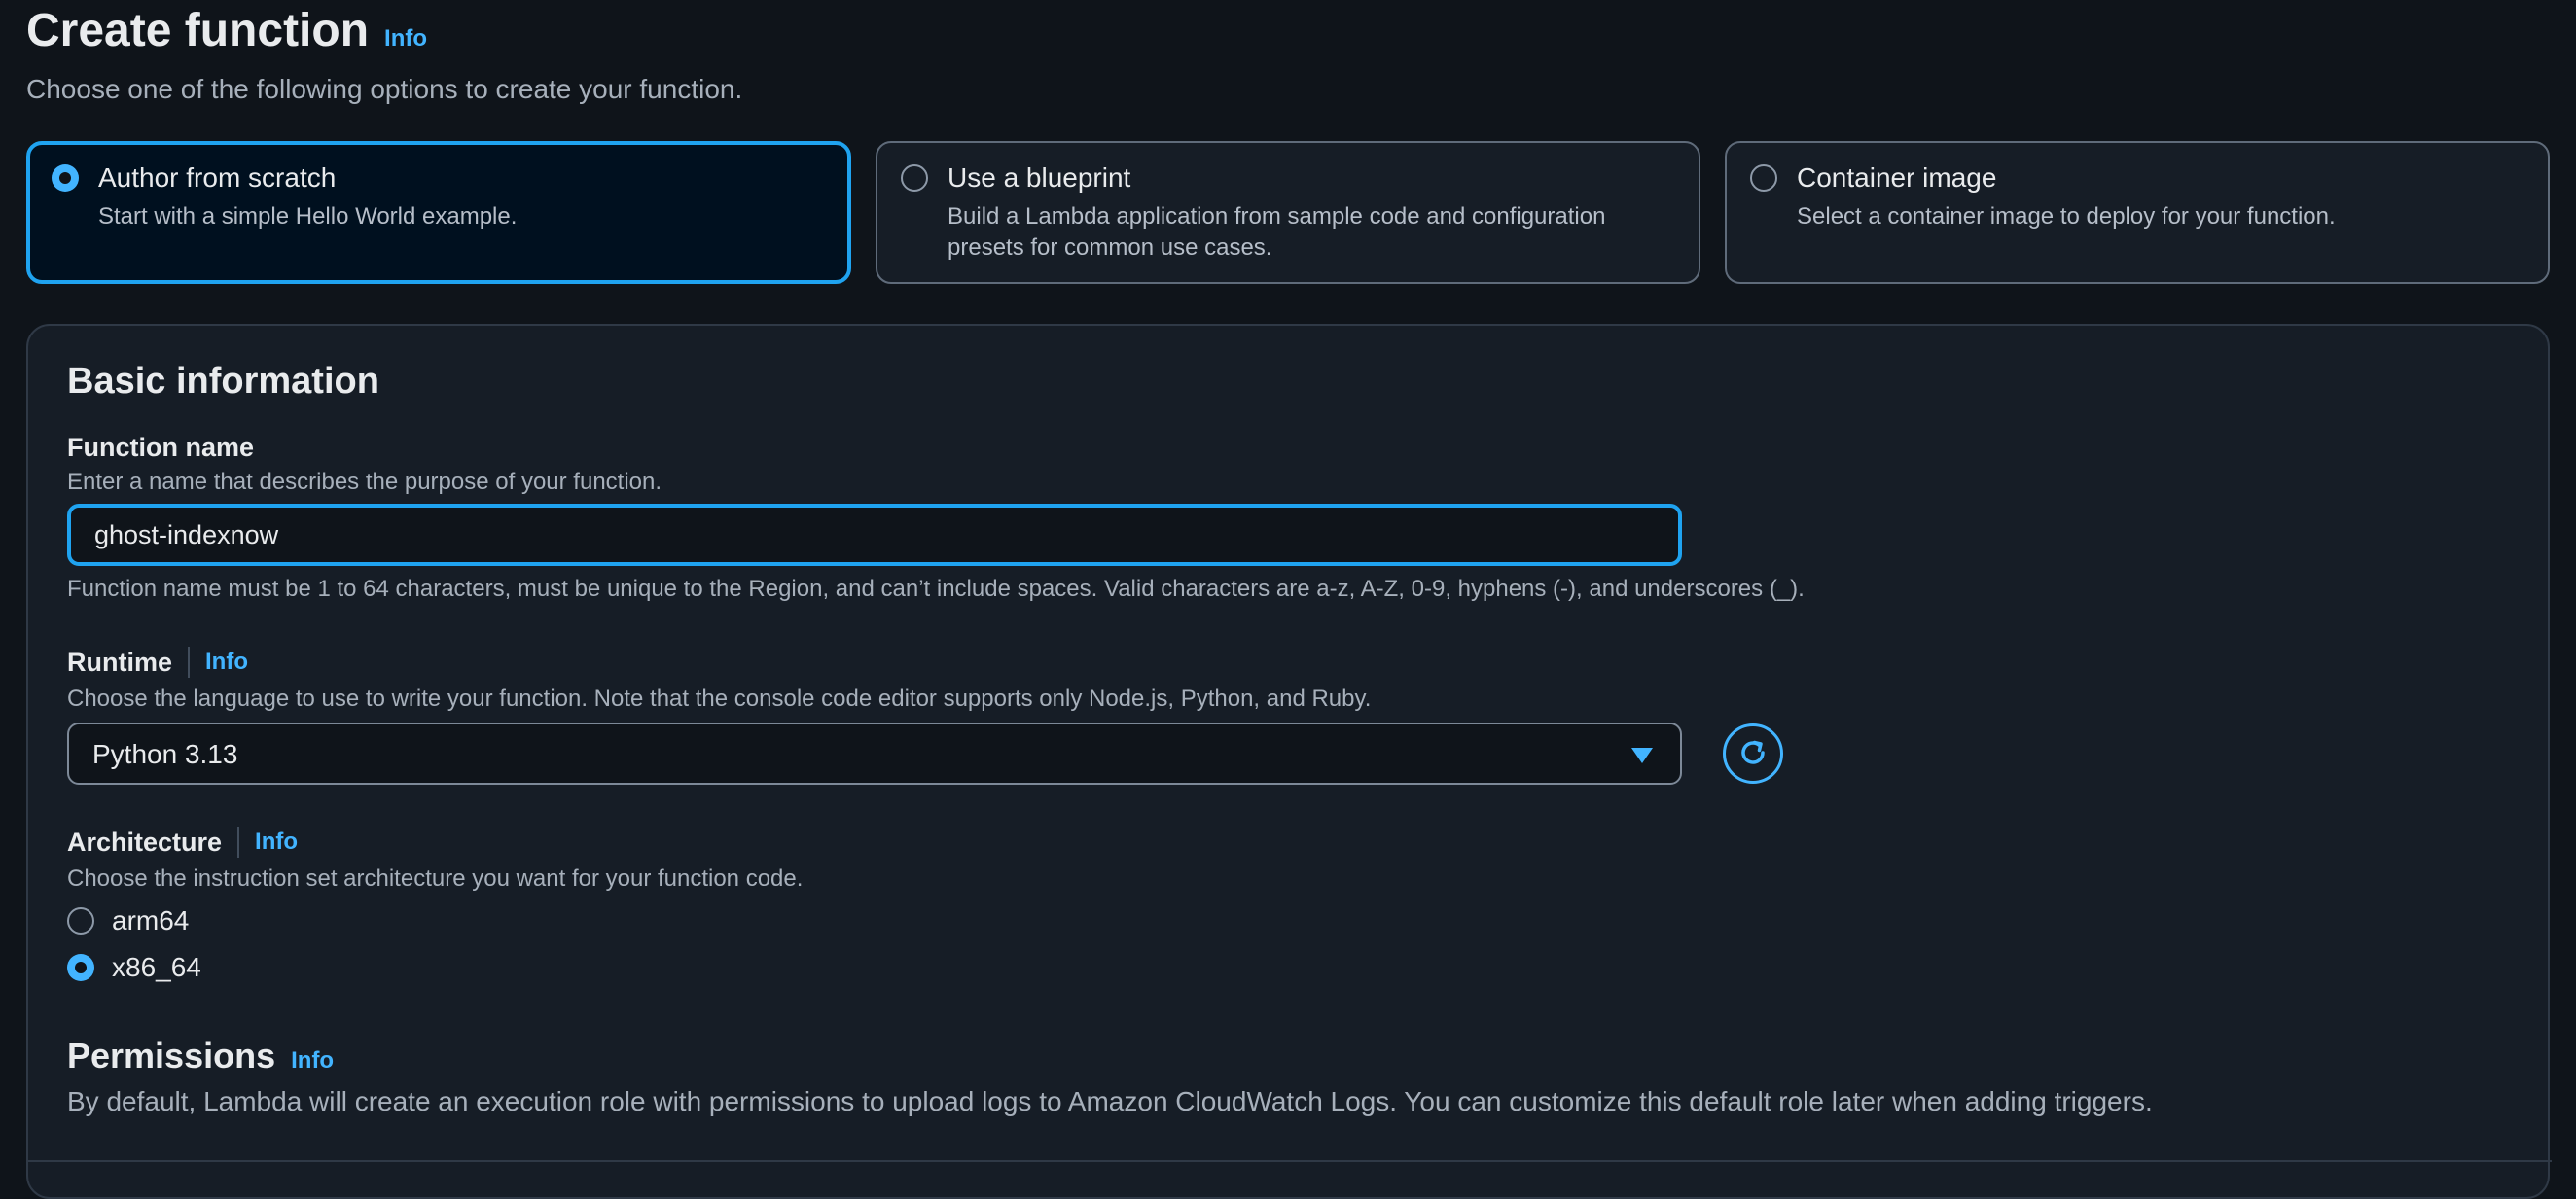 The width and height of the screenshot is (2576, 1199). I want to click on function-name-label: Function name, so click(160, 448).